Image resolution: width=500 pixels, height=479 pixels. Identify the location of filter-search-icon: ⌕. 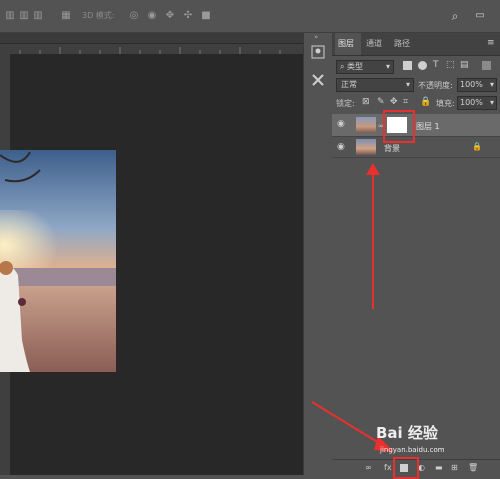
(342, 66).